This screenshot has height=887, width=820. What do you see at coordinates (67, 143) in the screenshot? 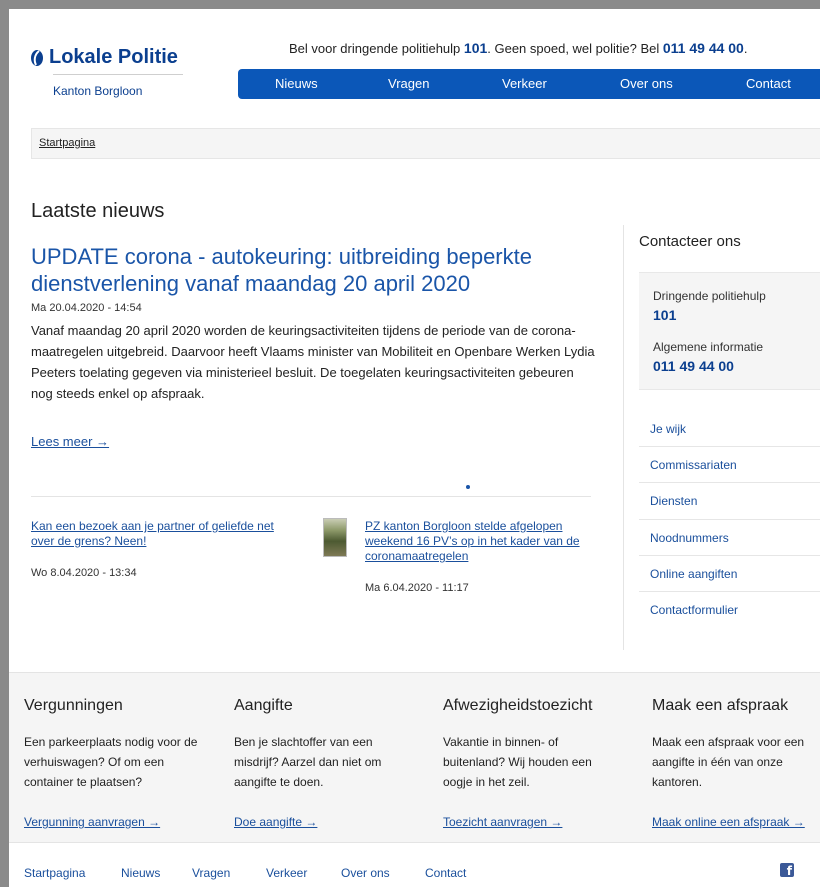
I see `breadcrumb-home-link: Startpagina` at bounding box center [67, 143].